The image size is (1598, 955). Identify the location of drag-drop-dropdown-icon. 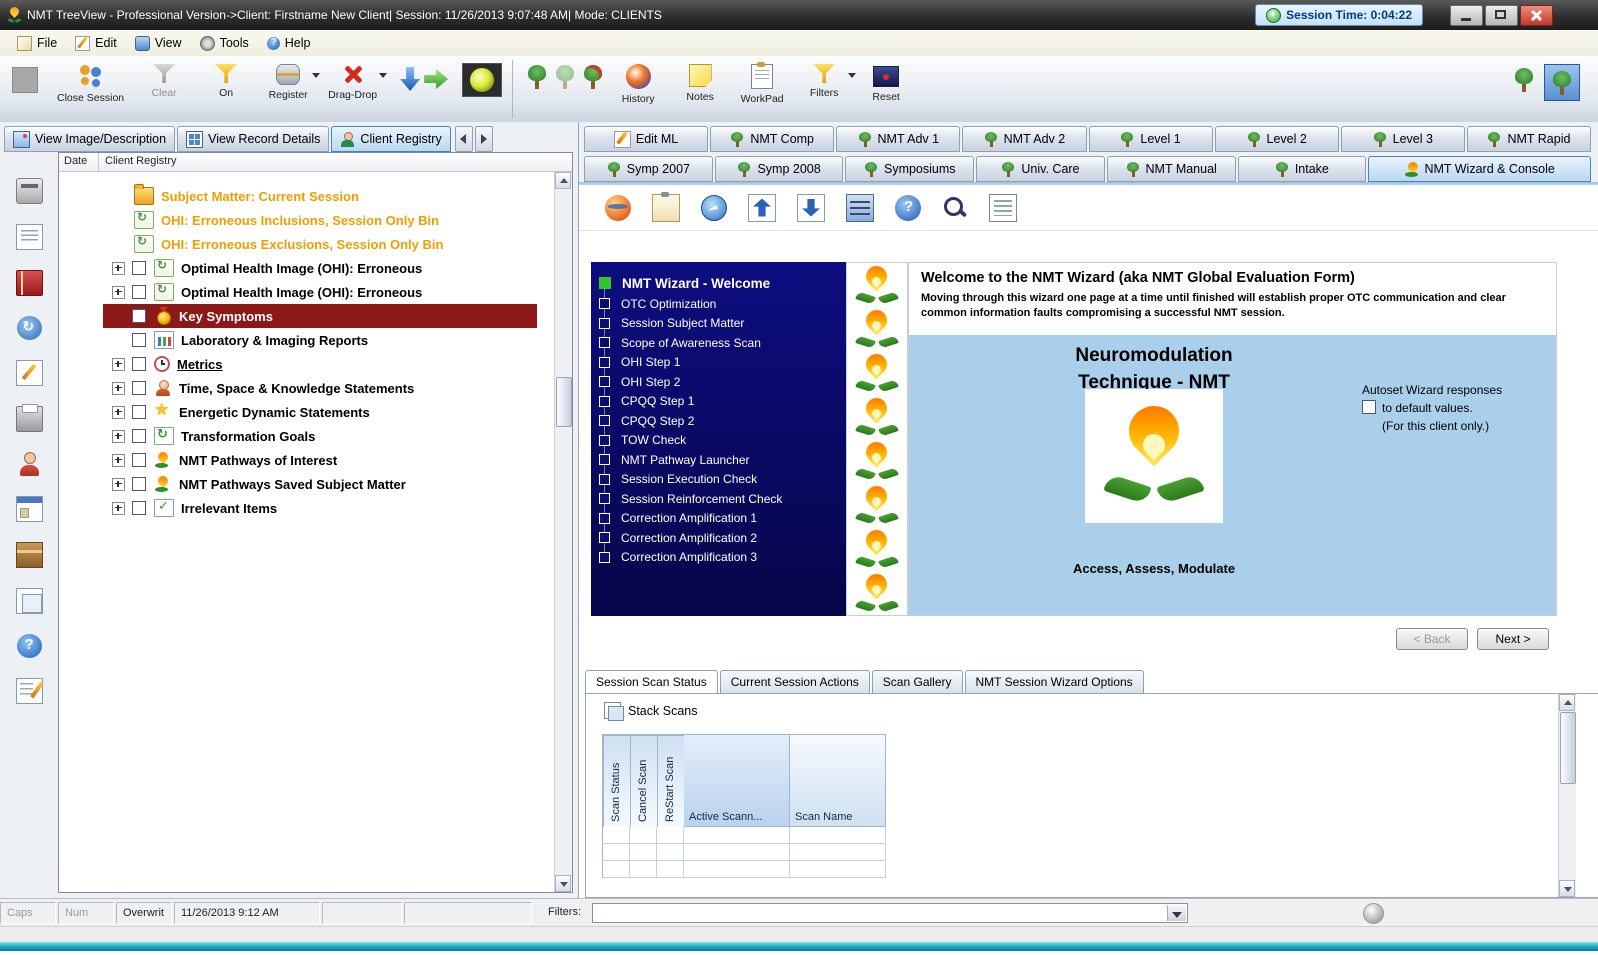
(383, 75).